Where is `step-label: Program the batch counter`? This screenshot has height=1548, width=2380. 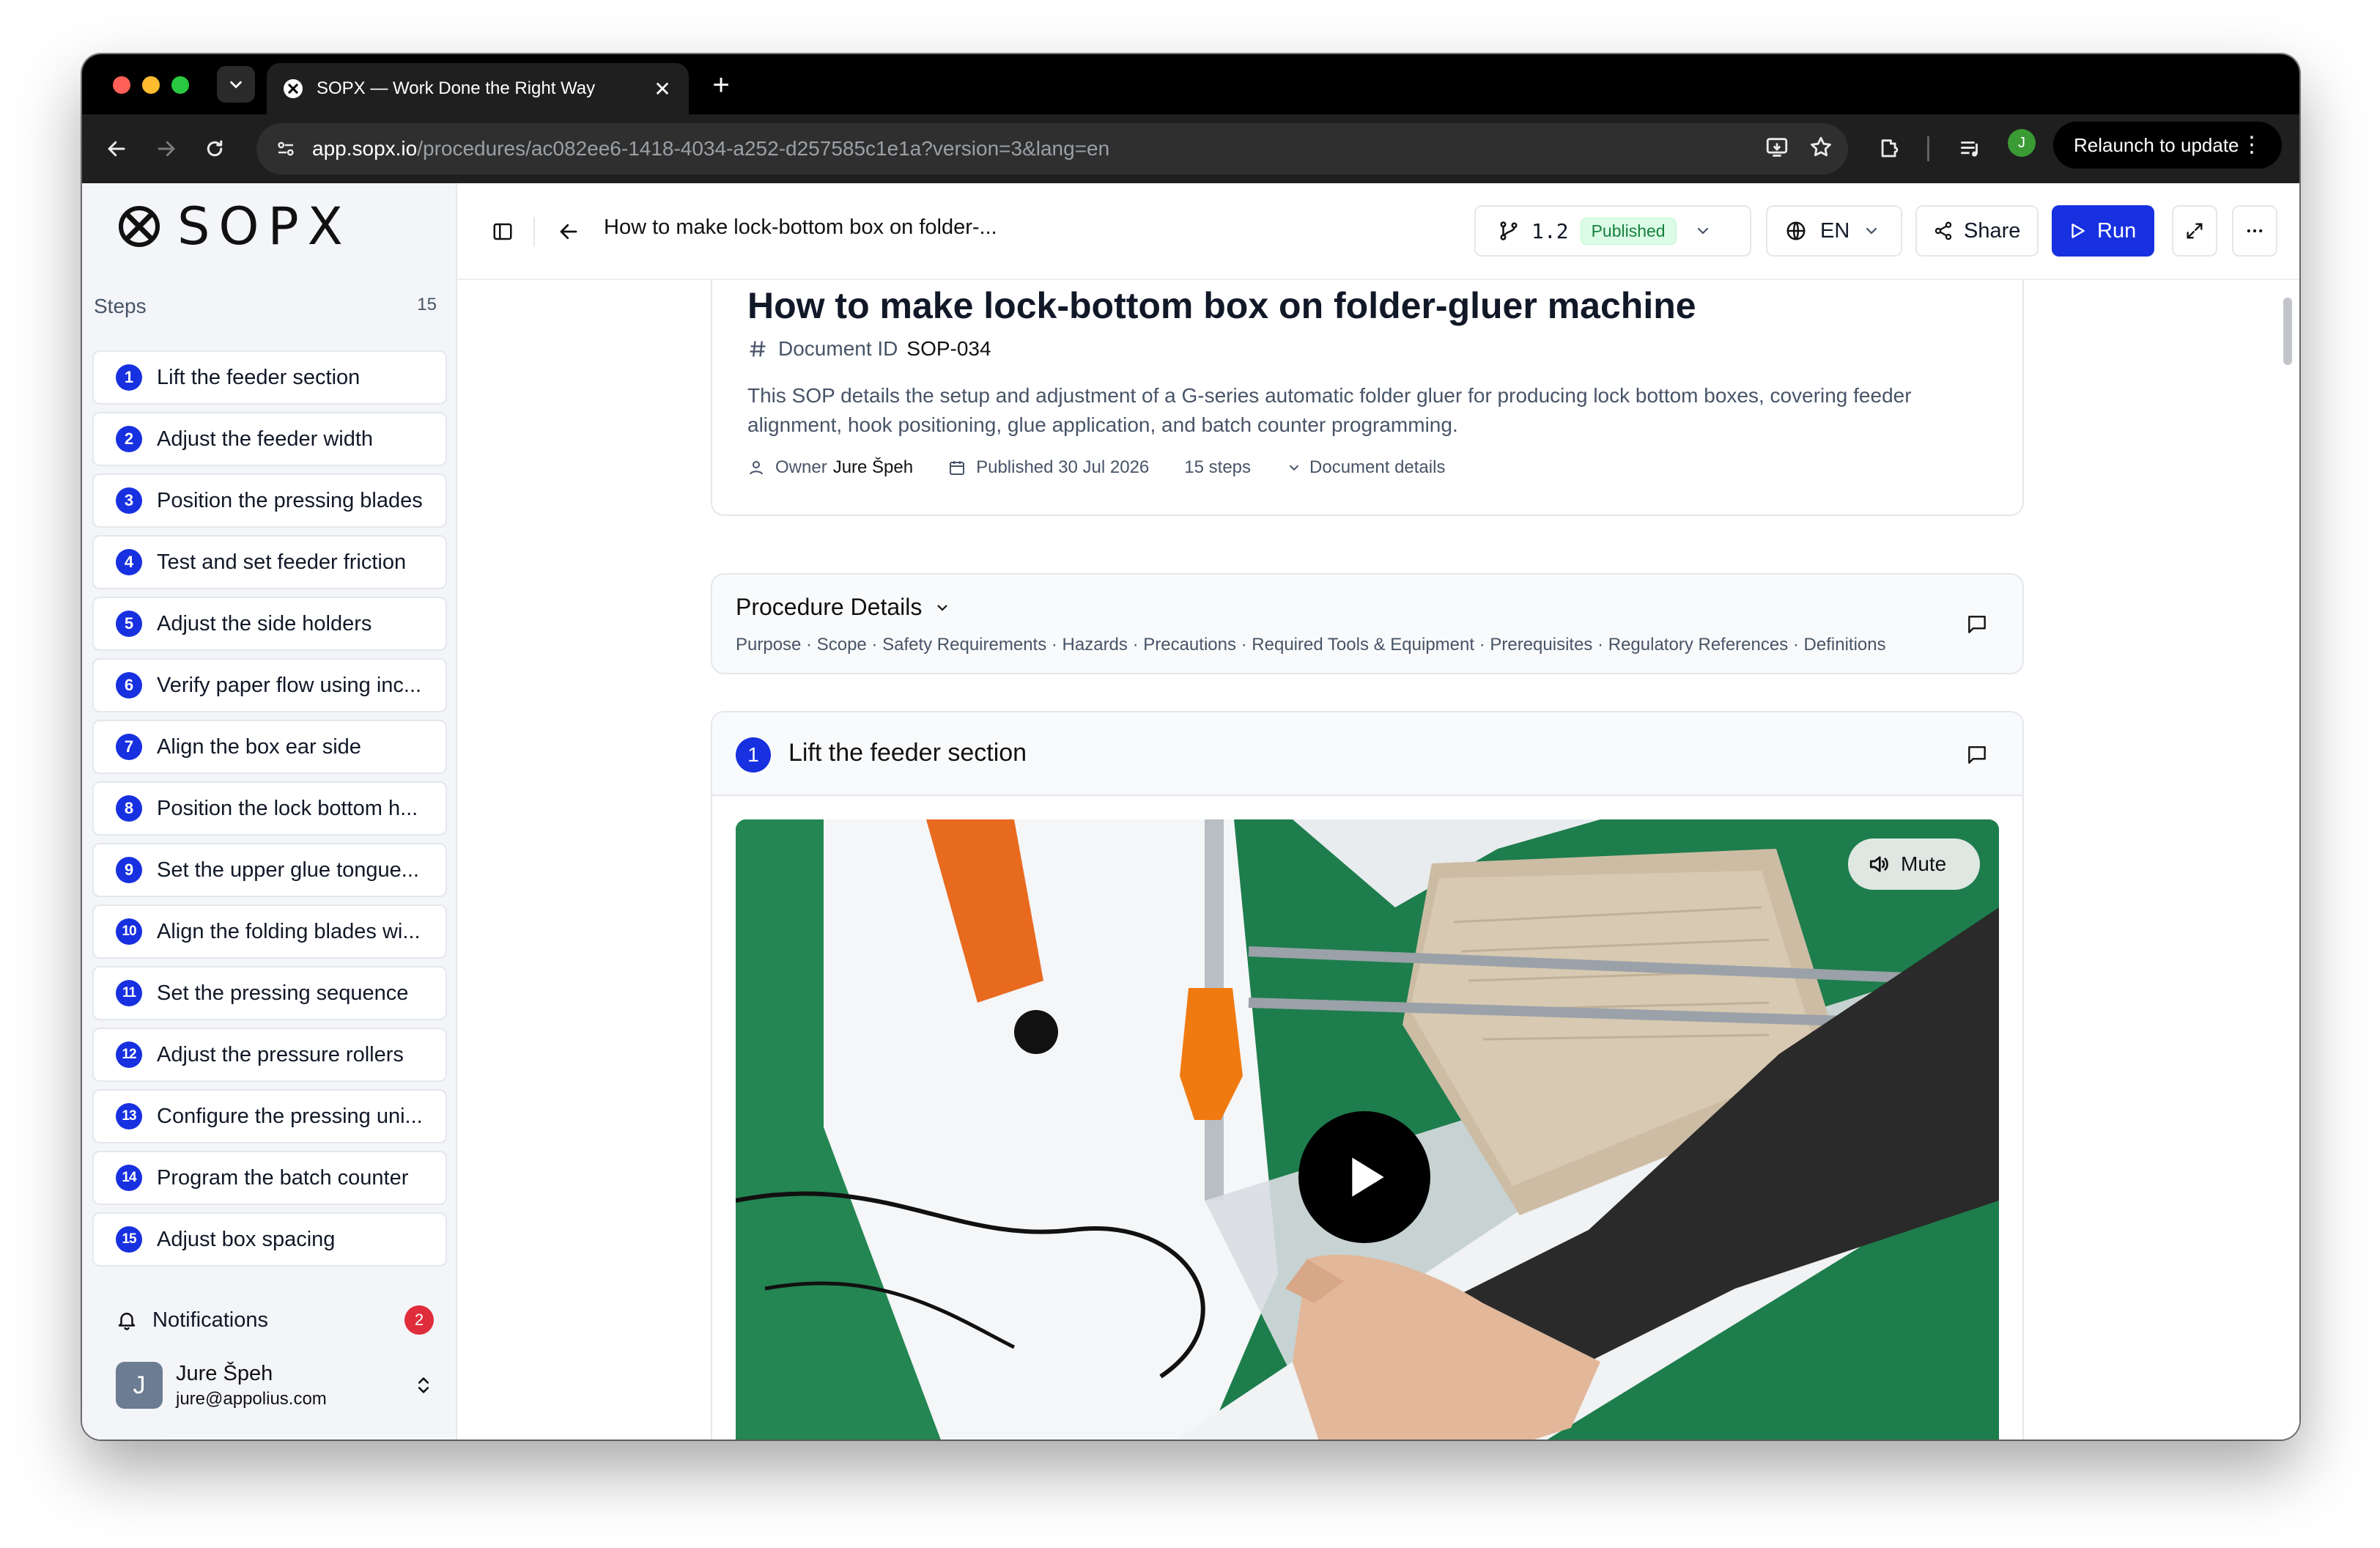 step-label: Program the batch counter is located at coordinates (283, 1177).